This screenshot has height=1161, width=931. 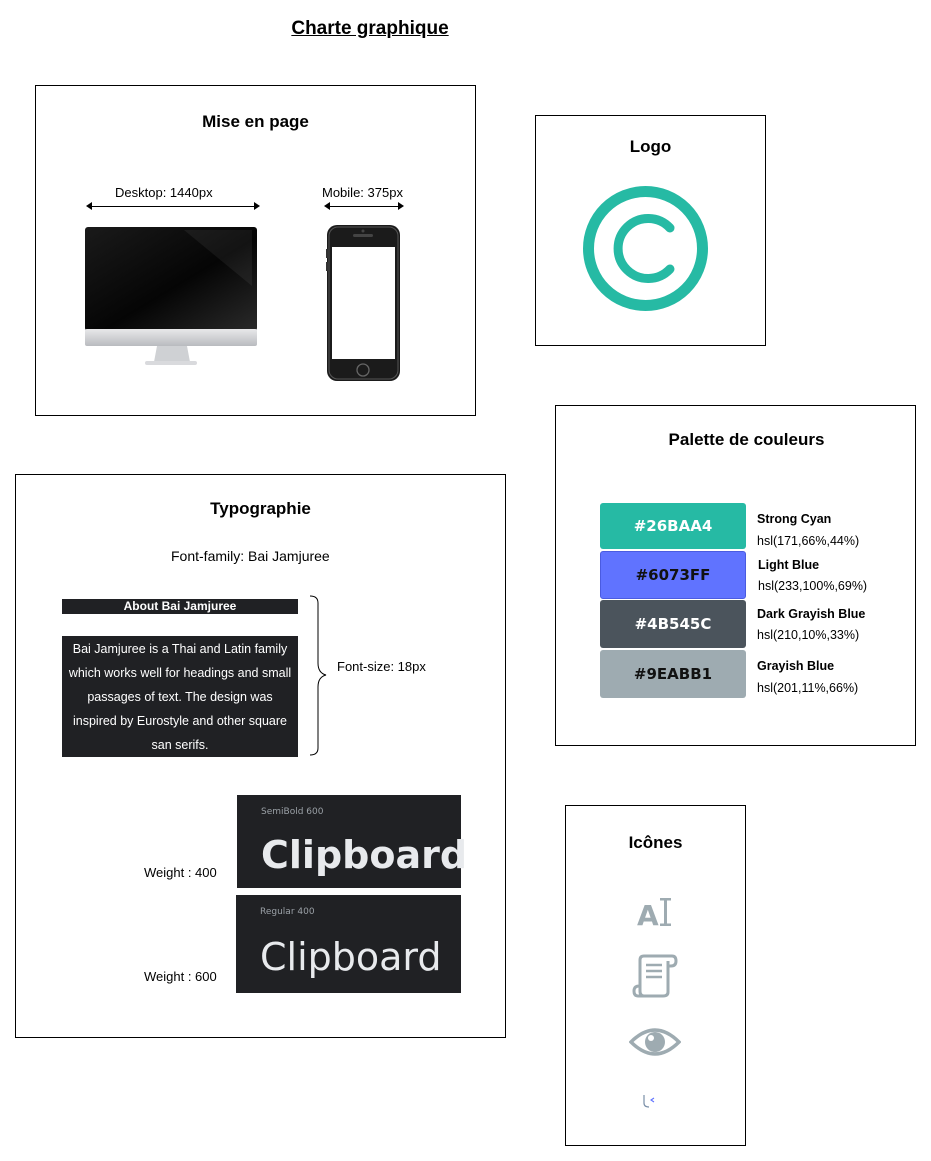 I want to click on curly-brace, so click(x=318, y=675).